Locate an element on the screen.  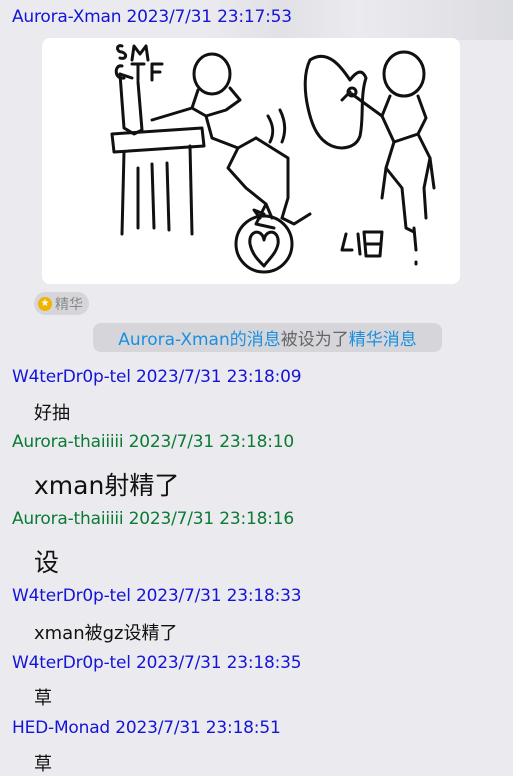
sender-name: HED-Monad is located at coordinates (61, 728).